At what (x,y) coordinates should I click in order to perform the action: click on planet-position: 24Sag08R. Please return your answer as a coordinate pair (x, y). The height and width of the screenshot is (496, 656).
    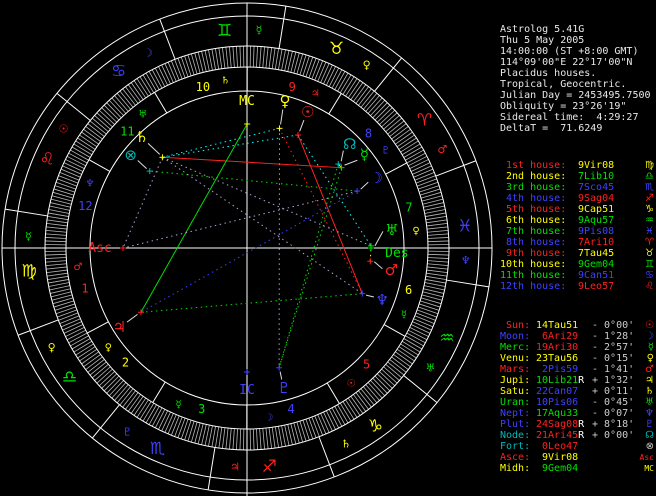
    Looking at the image, I should click on (560, 424).